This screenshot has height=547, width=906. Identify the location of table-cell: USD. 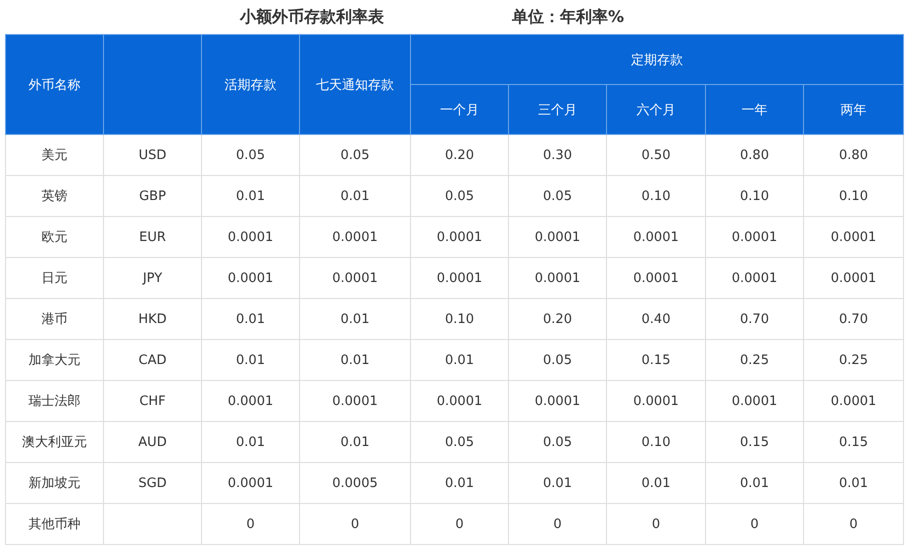
(153, 155).